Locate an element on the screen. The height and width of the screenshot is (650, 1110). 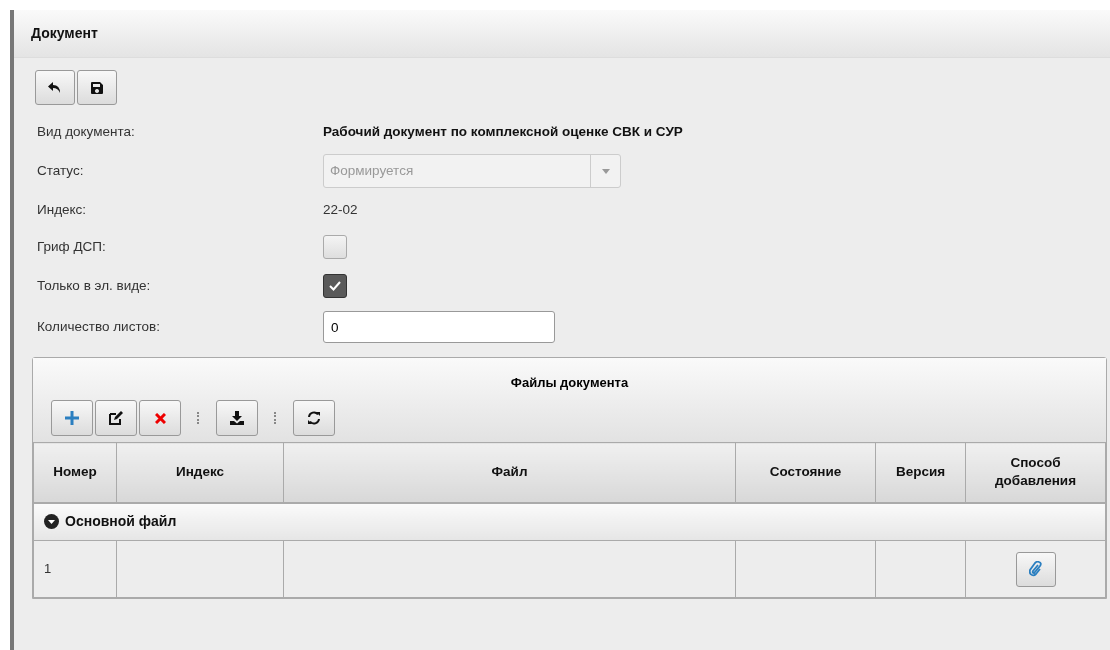
add-button is located at coordinates (72, 418).